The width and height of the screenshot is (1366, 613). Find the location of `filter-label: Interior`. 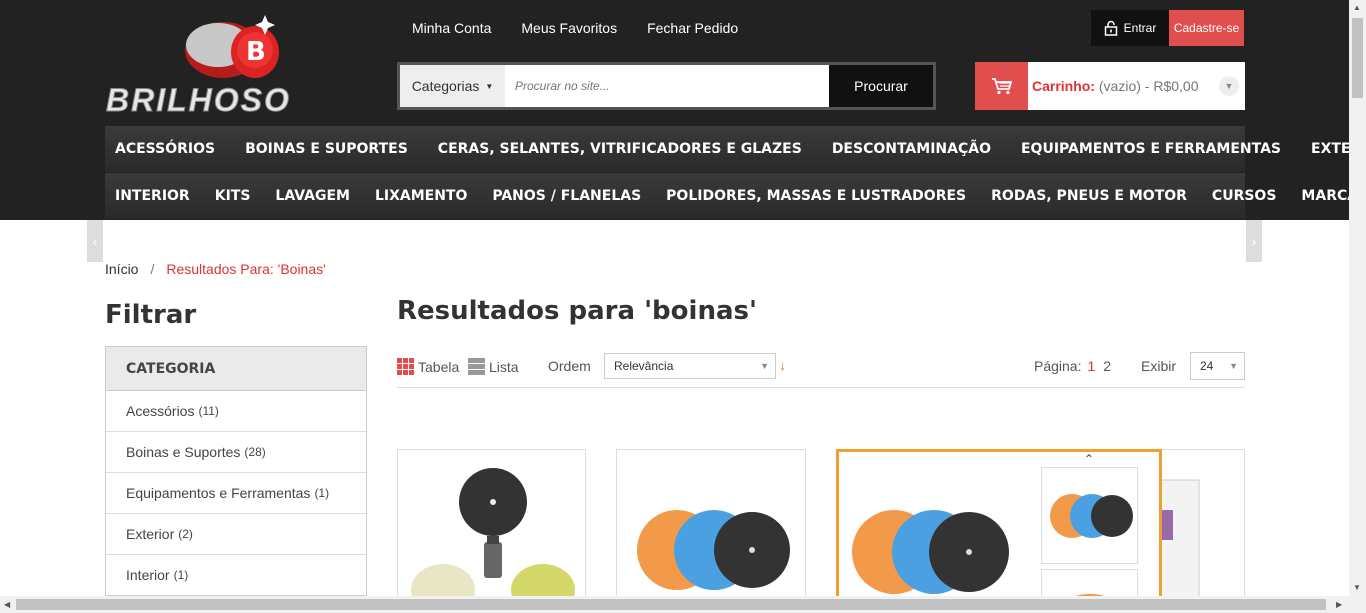

filter-label: Interior is located at coordinates (148, 575).